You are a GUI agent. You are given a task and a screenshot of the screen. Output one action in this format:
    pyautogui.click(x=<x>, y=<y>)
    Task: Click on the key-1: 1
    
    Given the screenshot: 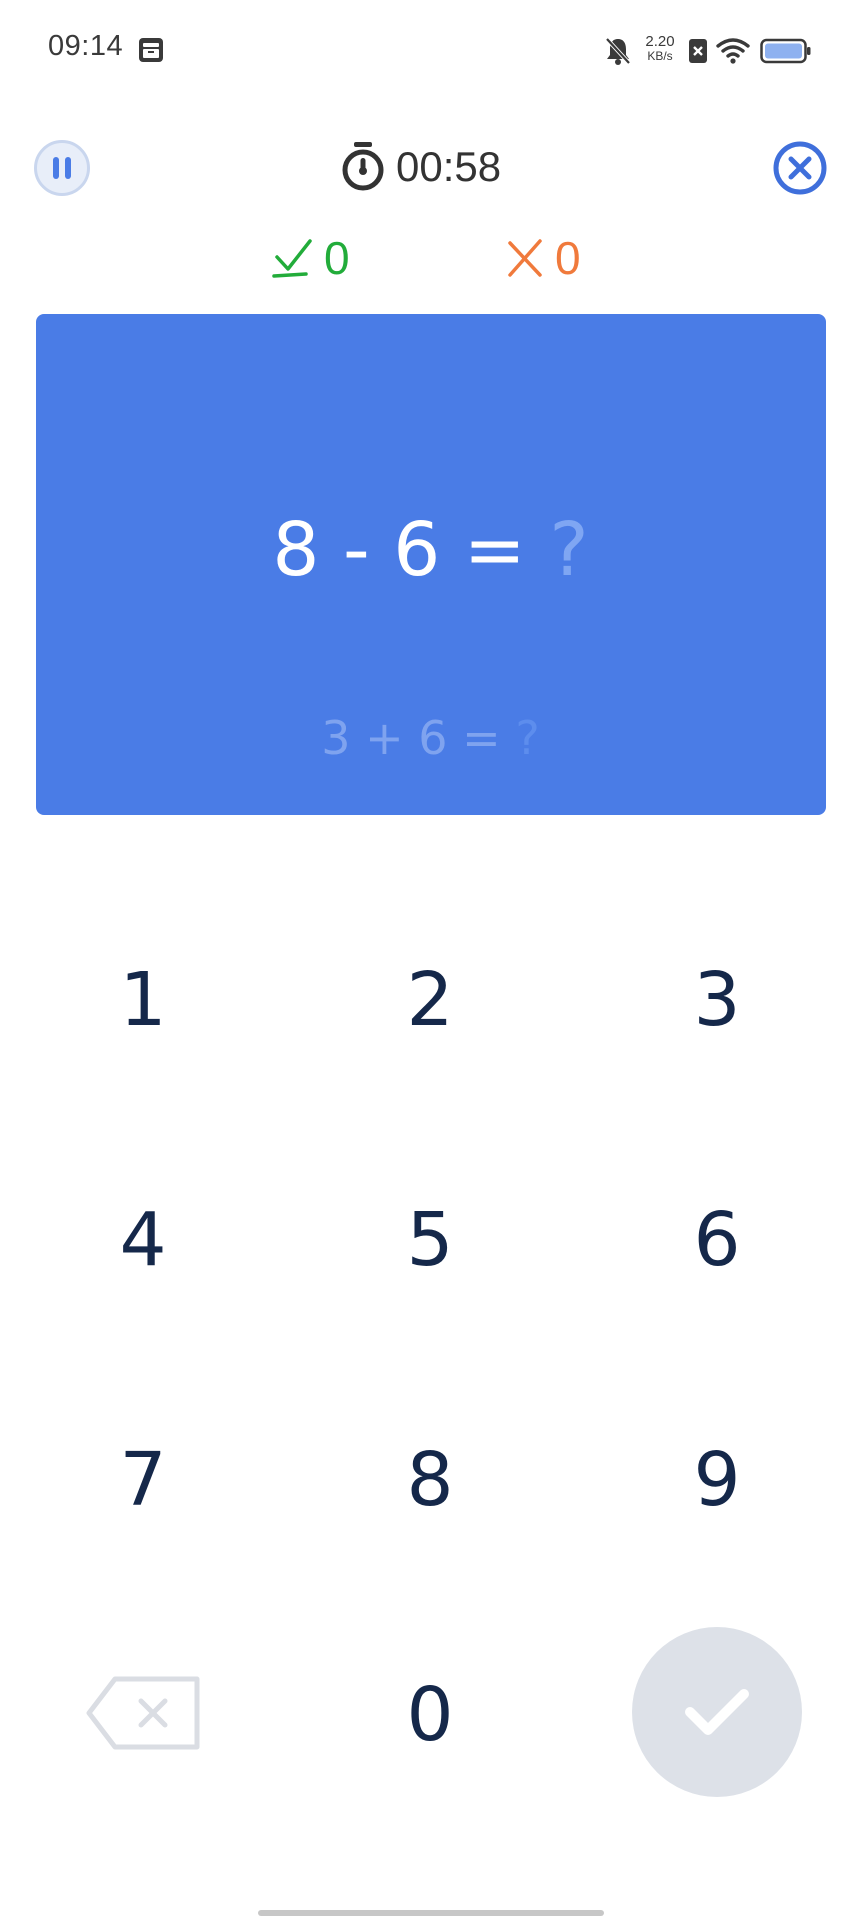 What is the action you would take?
    pyautogui.click(x=143, y=1000)
    